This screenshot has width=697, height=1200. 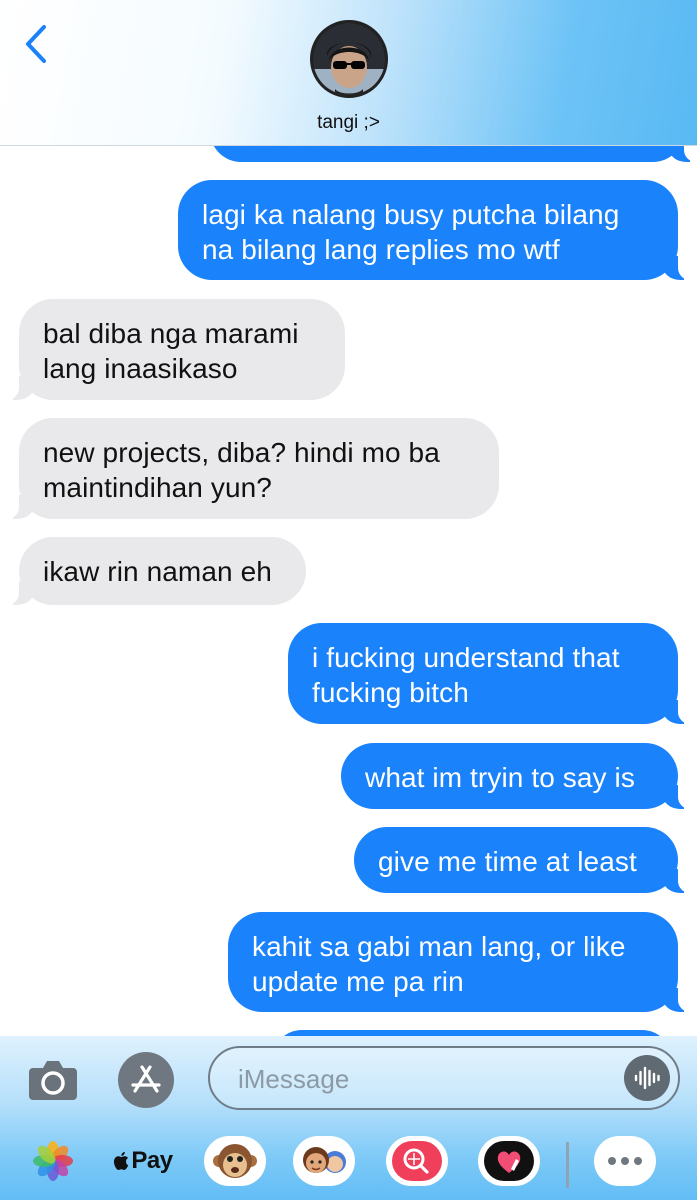 I want to click on message-text: ikaw rin naman eh, so click(x=157, y=571).